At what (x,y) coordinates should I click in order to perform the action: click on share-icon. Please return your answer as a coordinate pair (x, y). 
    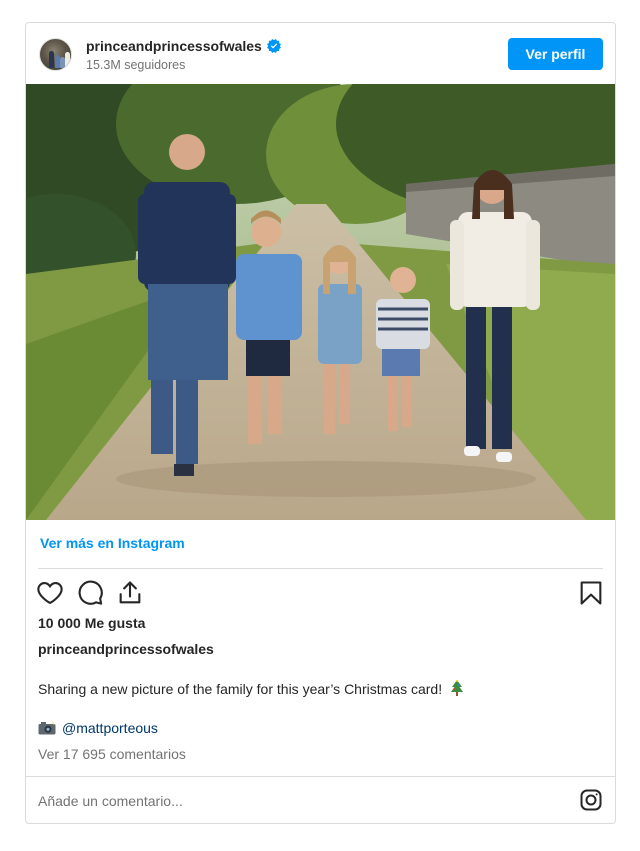
    Looking at the image, I should click on (130, 593).